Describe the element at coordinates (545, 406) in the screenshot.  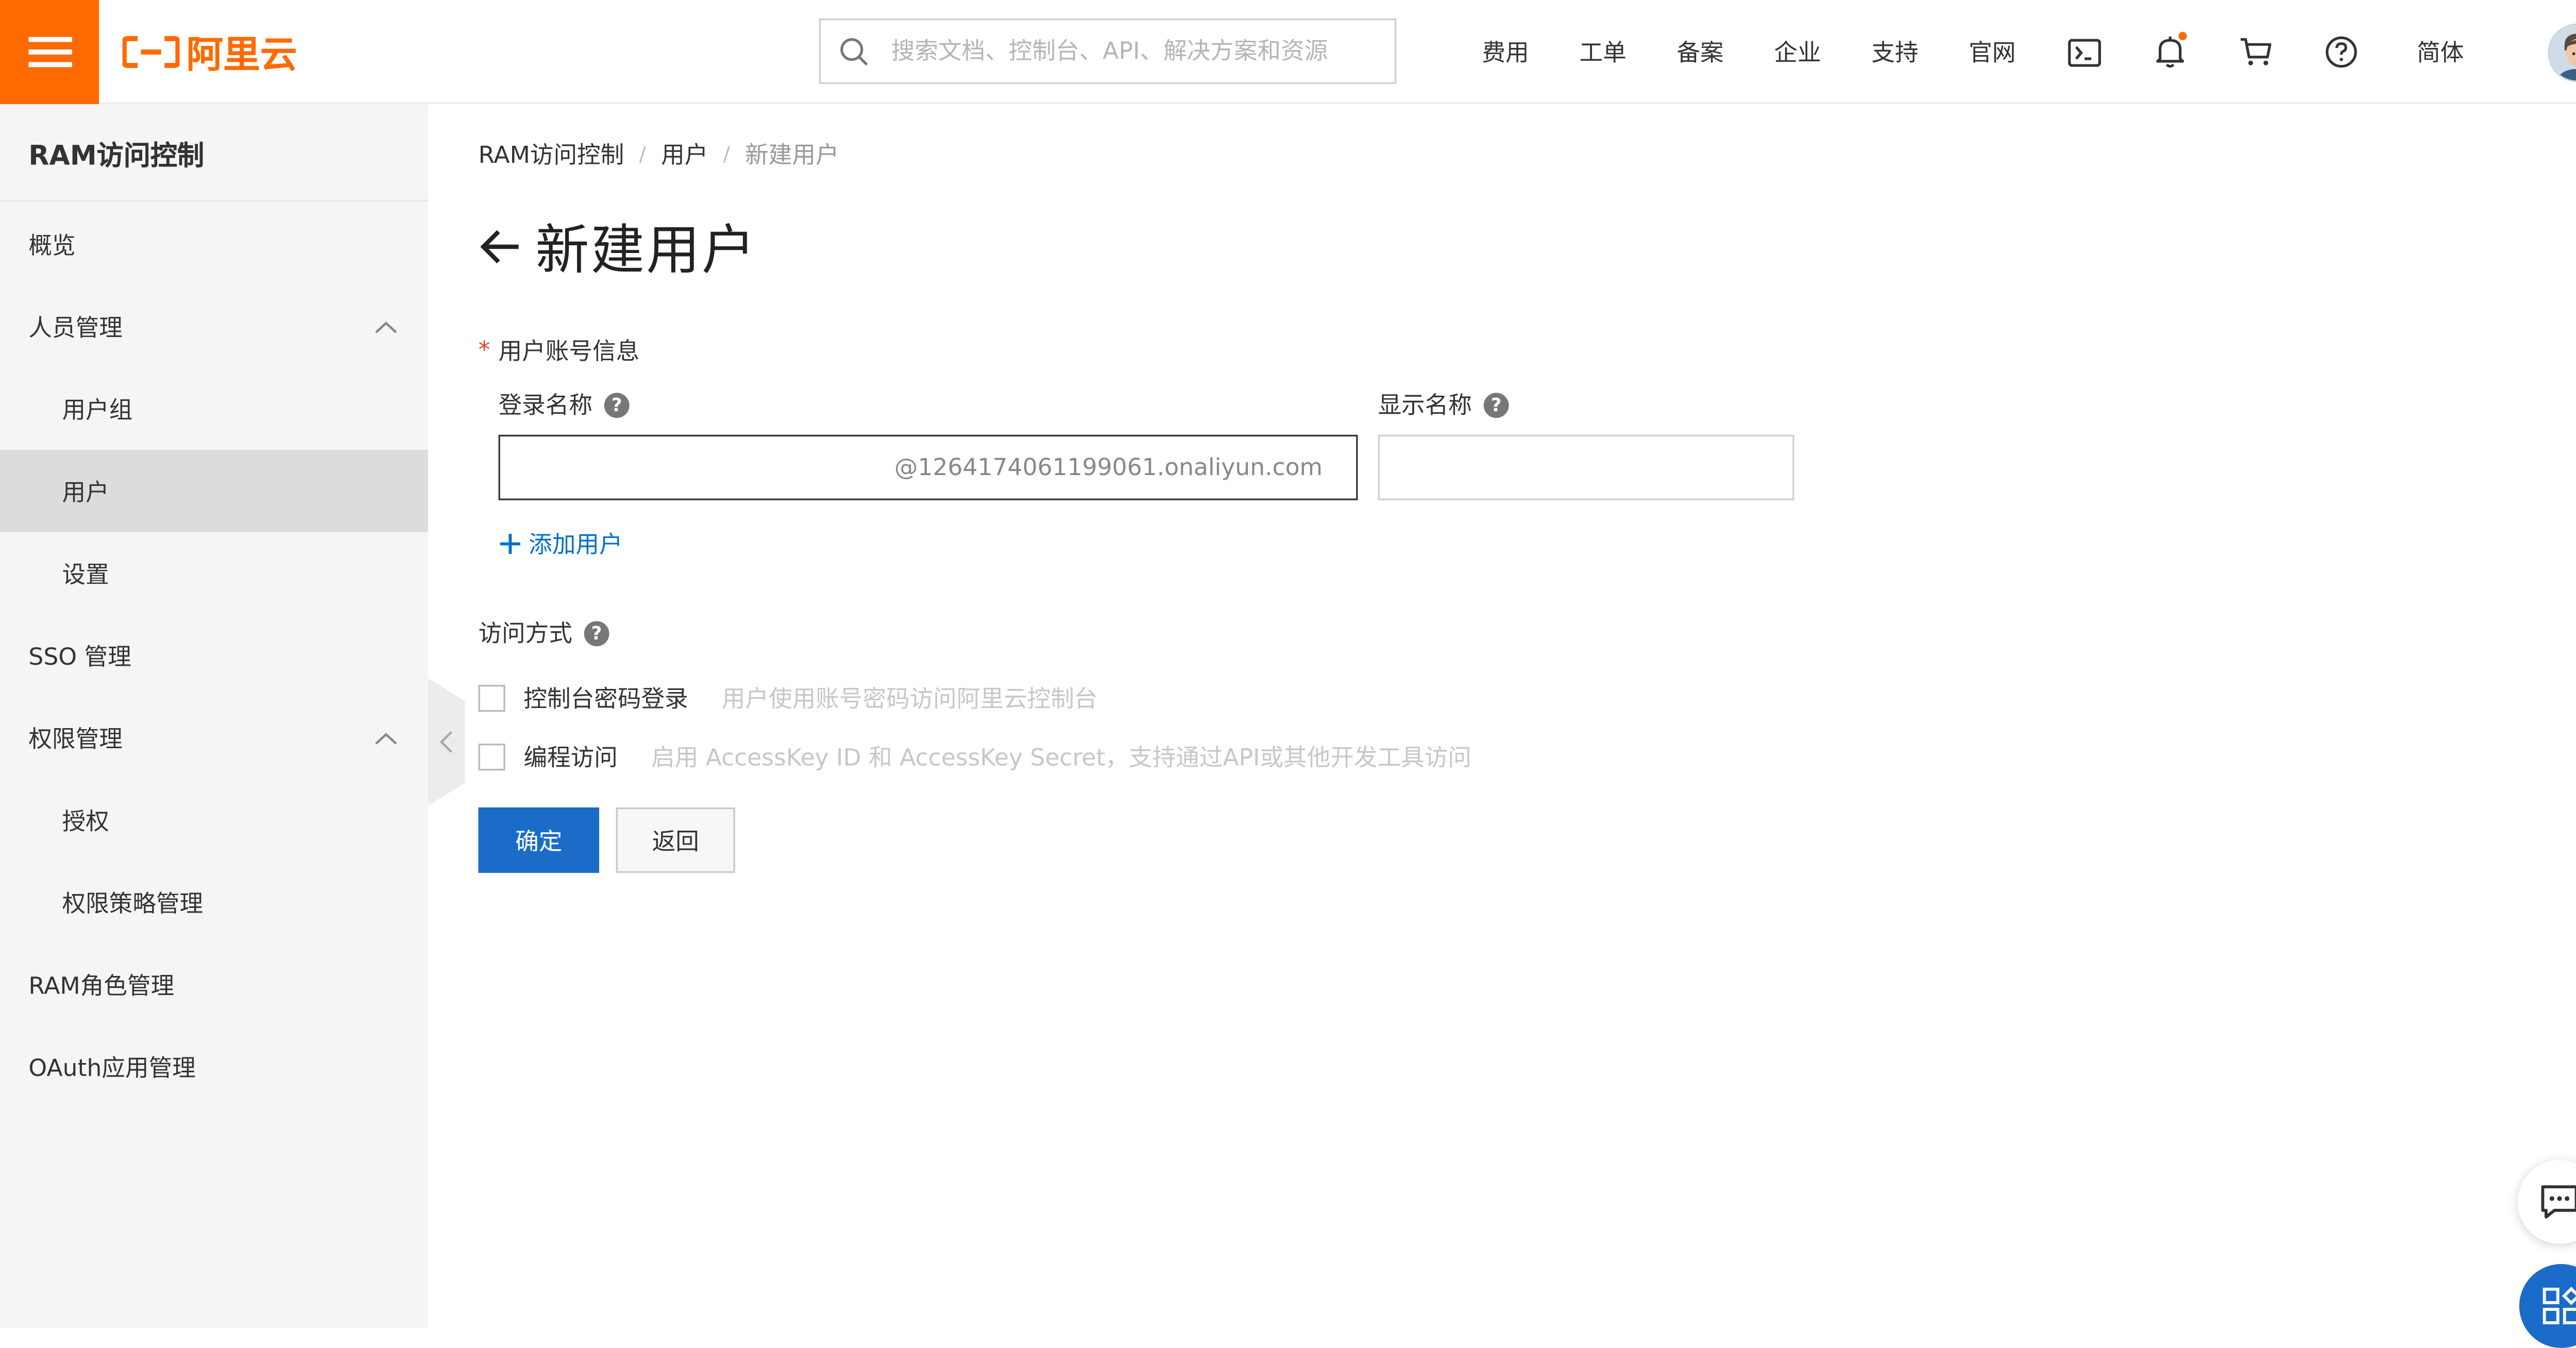
I see `login-name-label-text: 登录名称` at that location.